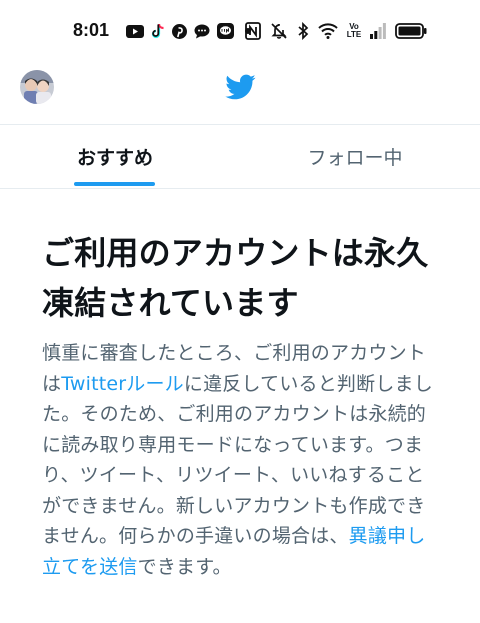 Image resolution: width=480 pixels, height=623 pixels. Describe the element at coordinates (340, 31) in the screenshot. I see `system-icons: Vo LTE` at that location.